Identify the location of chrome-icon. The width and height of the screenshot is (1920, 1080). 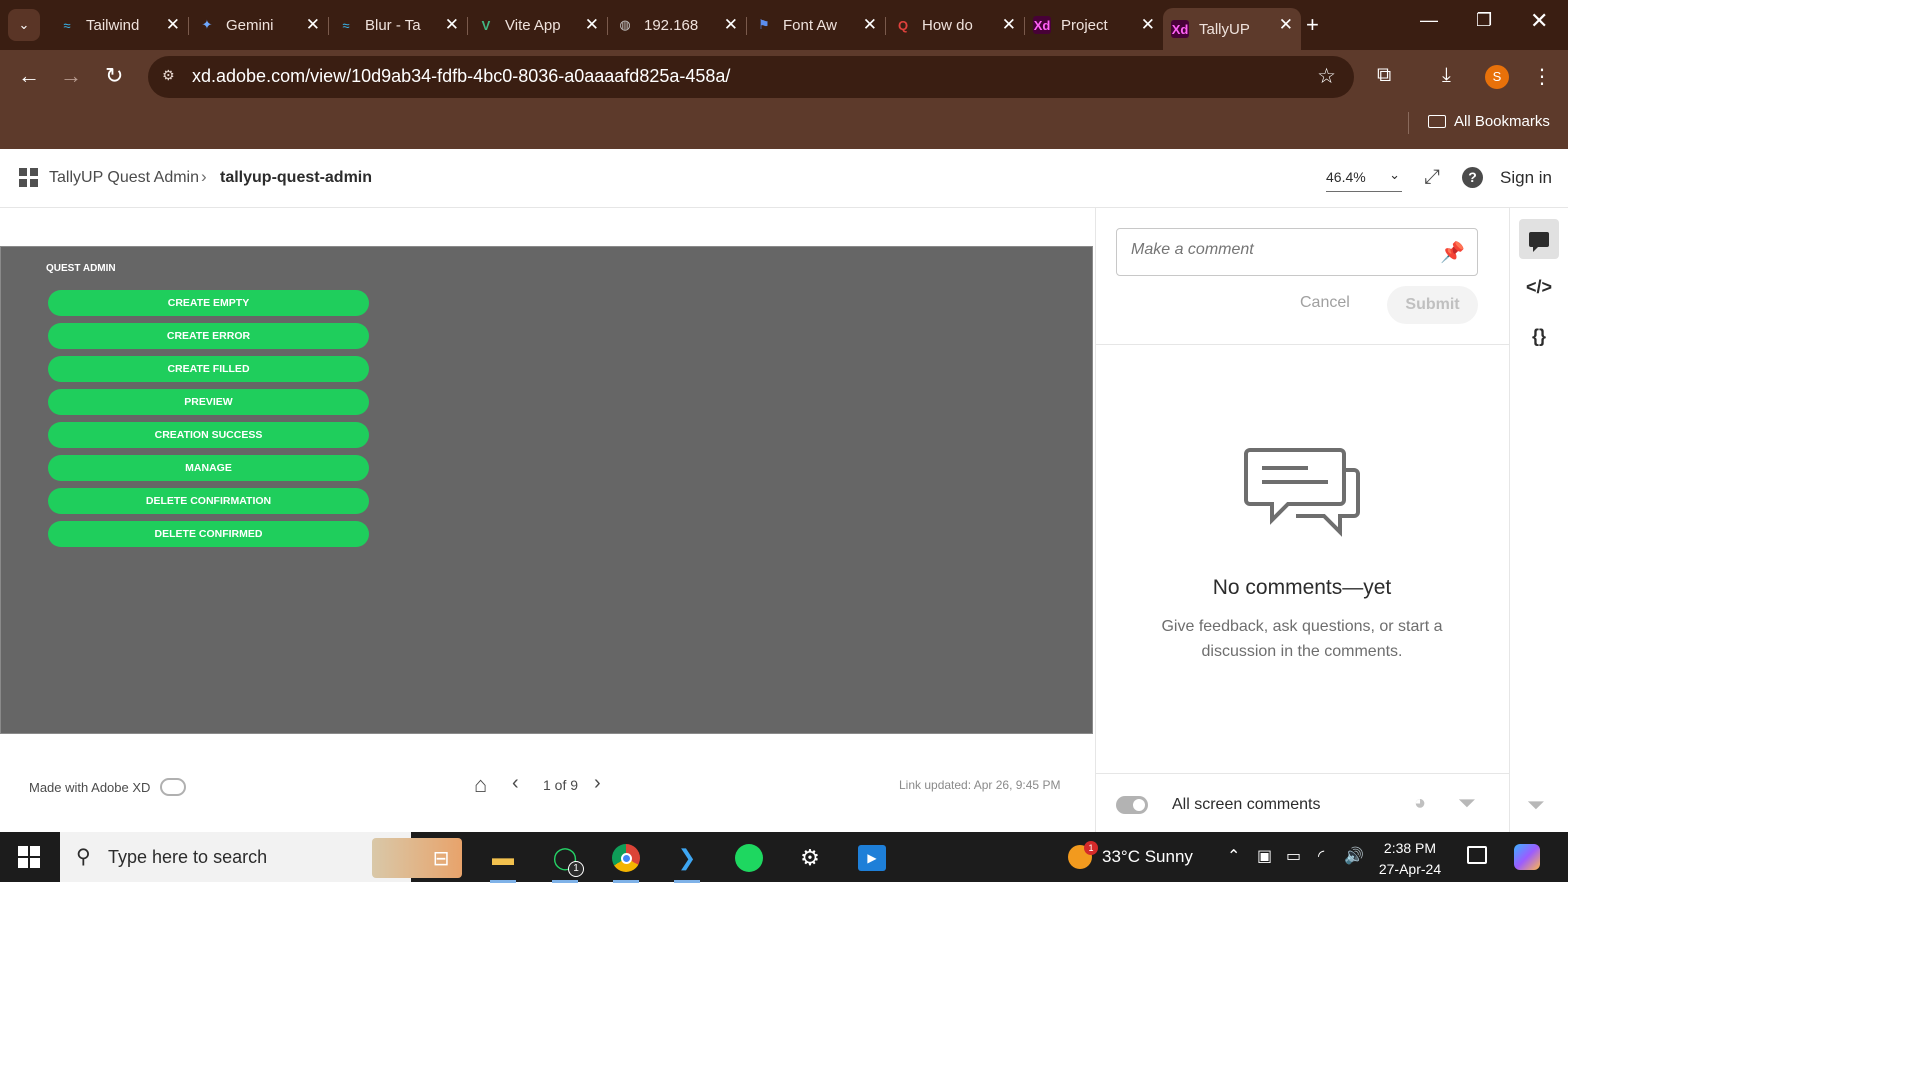
(626, 862).